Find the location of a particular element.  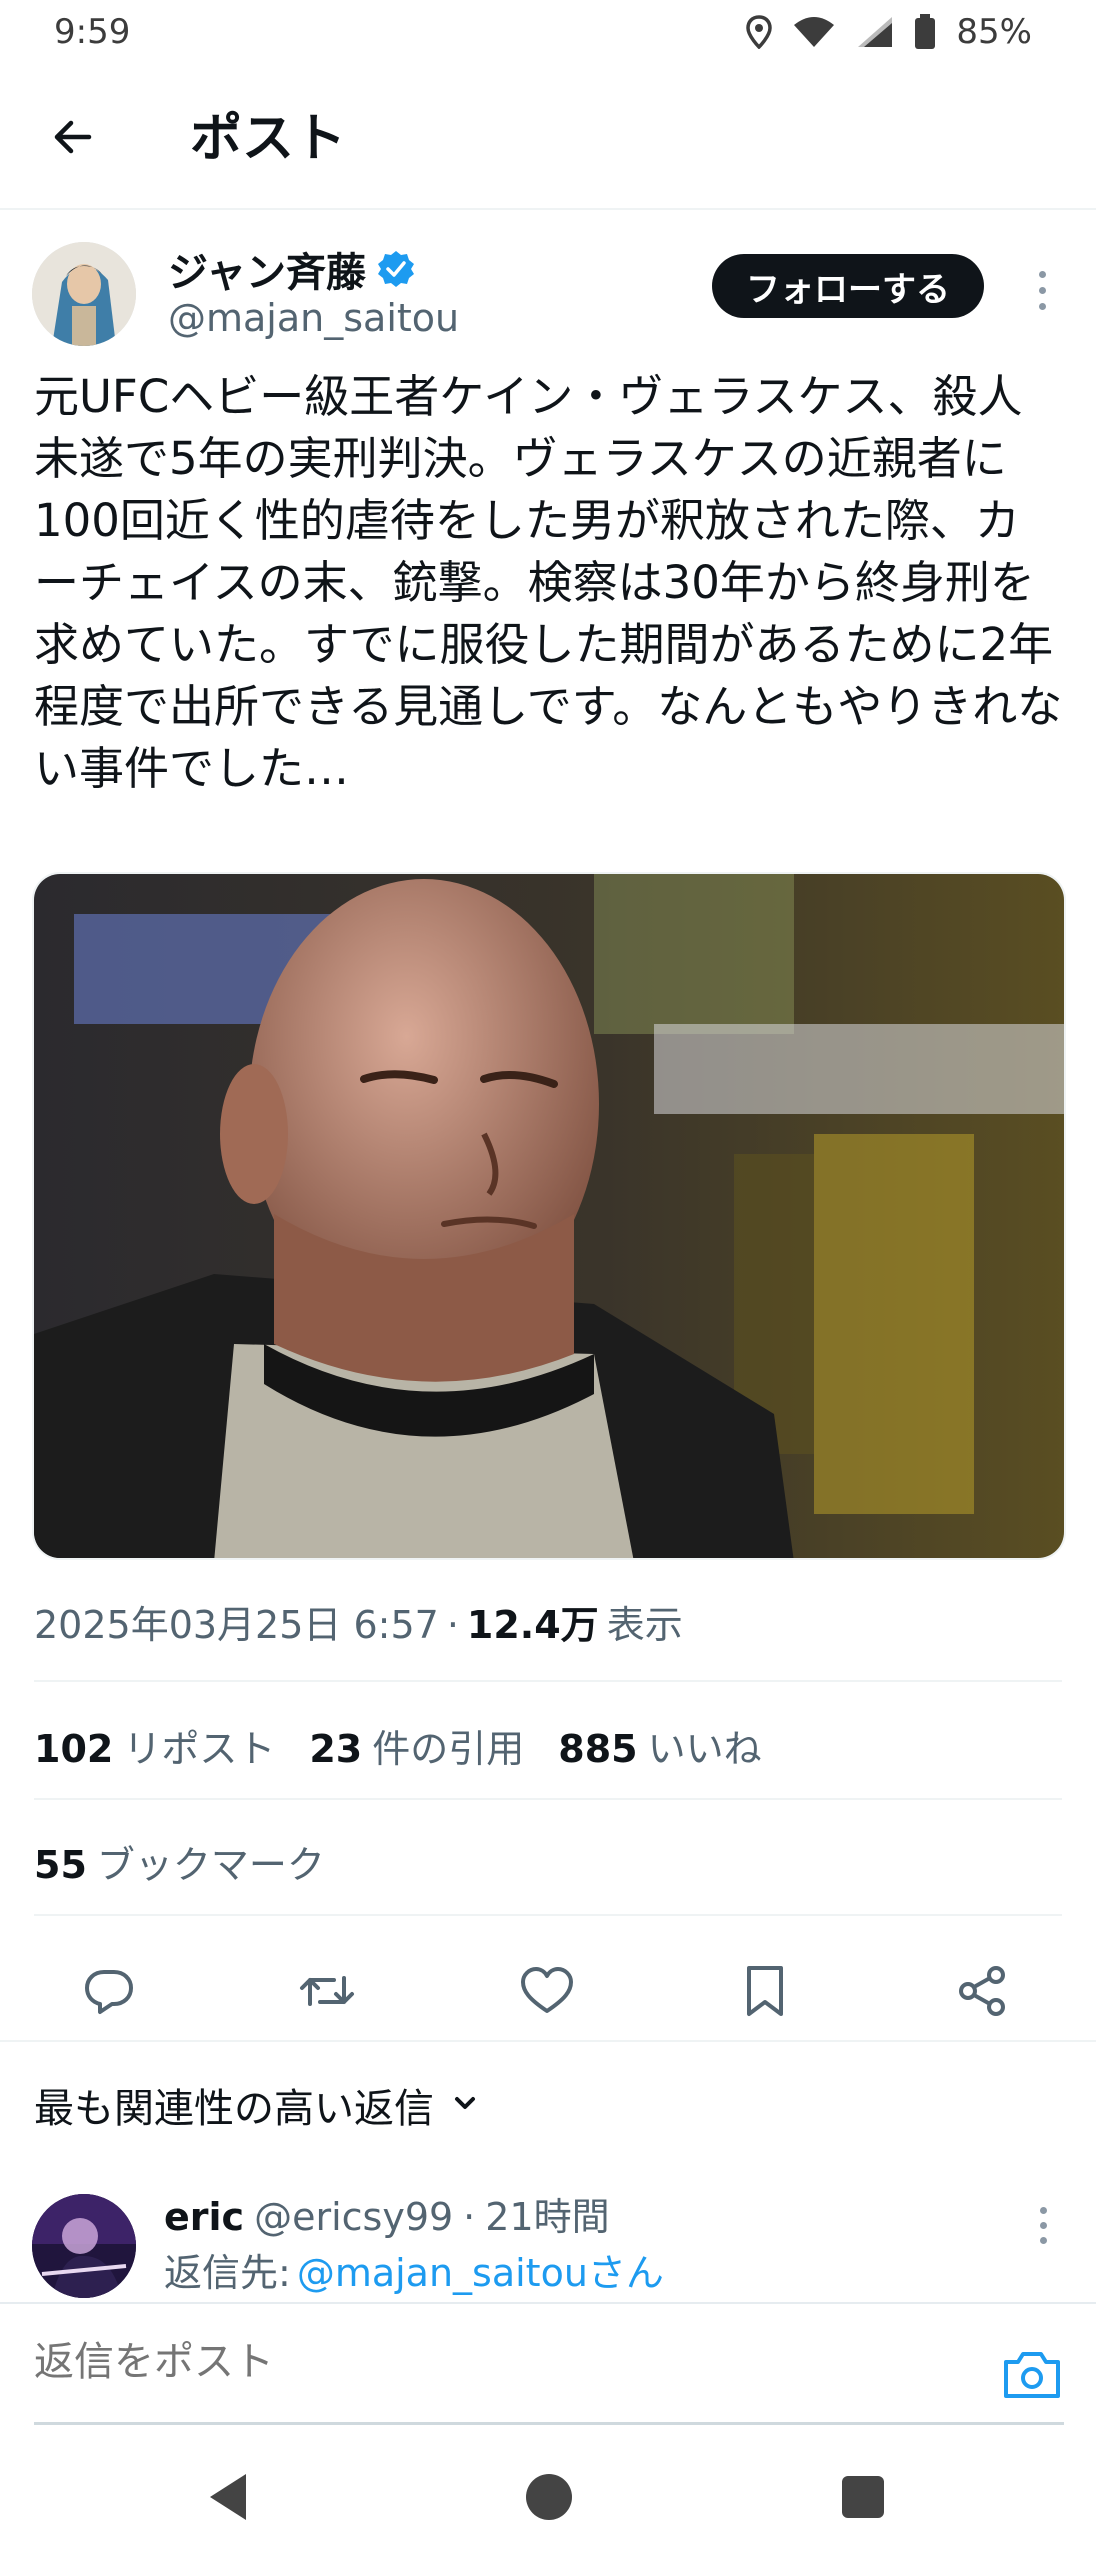

status-icons: 85% is located at coordinates (889, 32).